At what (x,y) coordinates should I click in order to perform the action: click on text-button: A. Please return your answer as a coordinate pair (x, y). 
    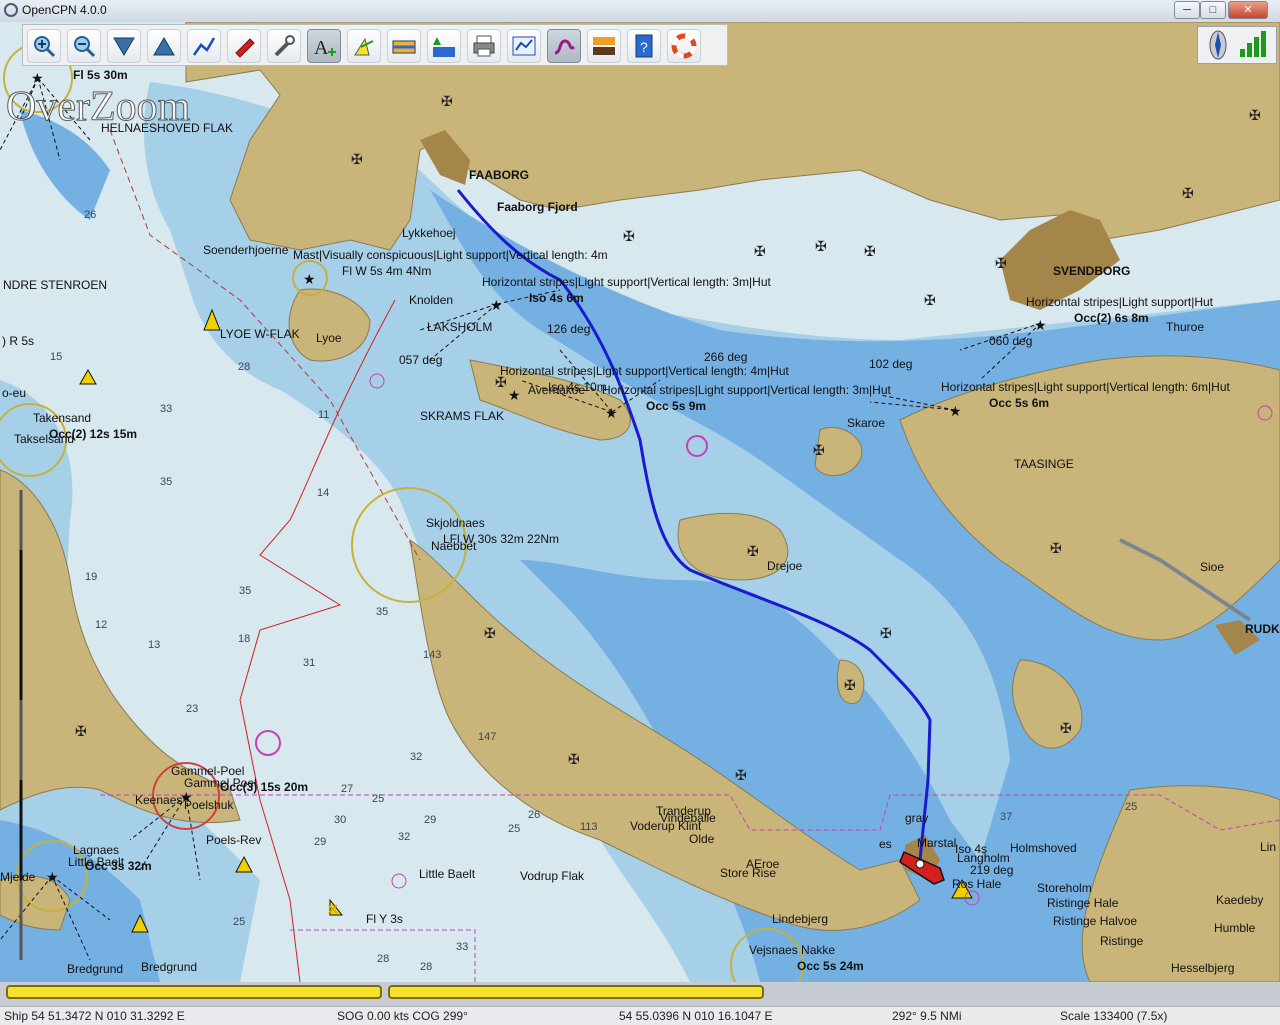
    Looking at the image, I should click on (324, 46).